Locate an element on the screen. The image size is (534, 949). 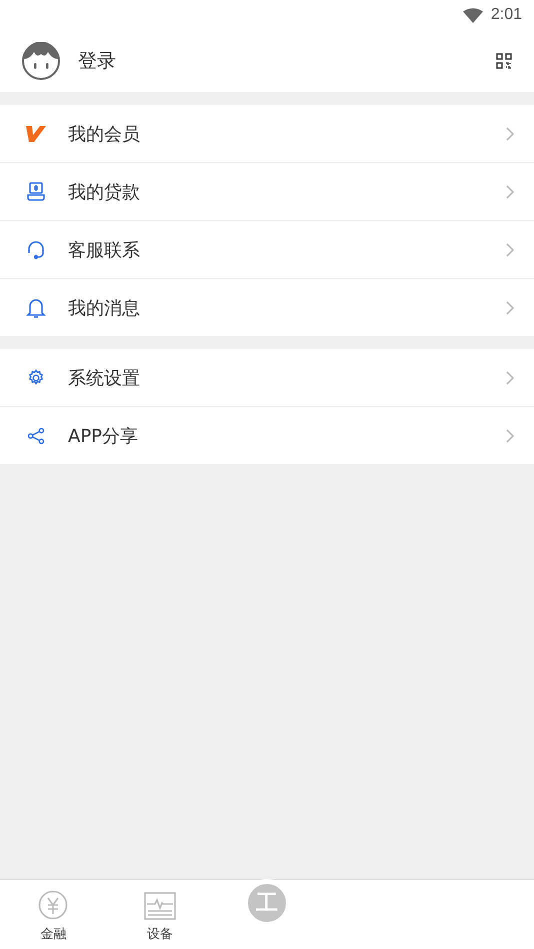
headset-icon is located at coordinates (36, 250).